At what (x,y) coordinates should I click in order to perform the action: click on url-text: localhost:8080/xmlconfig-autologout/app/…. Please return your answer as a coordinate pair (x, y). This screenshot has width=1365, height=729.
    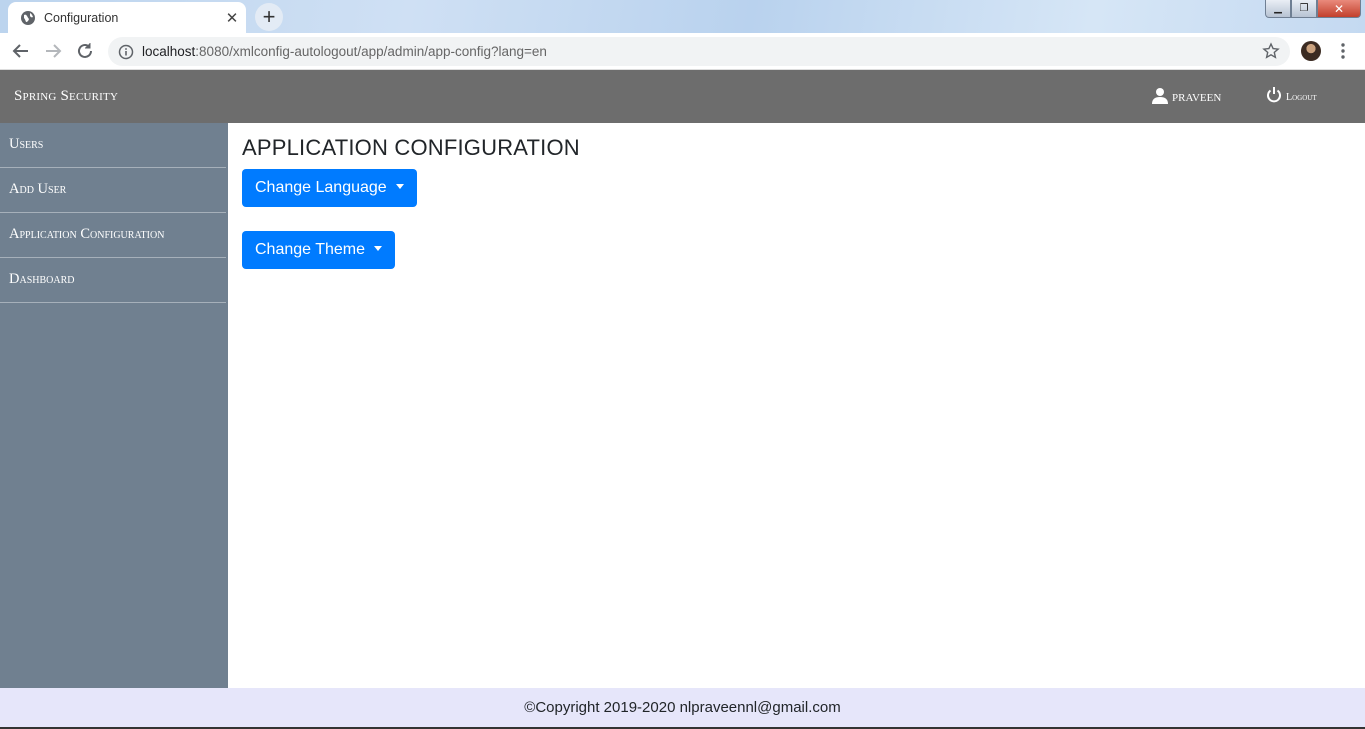
    Looking at the image, I should click on (344, 51).